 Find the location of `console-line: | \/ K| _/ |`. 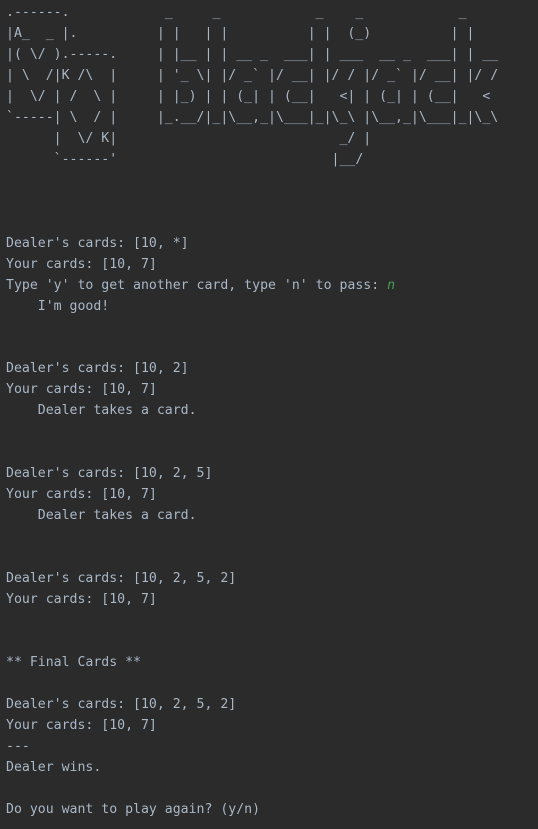

console-line: | \/ K| _/ | is located at coordinates (272, 139).